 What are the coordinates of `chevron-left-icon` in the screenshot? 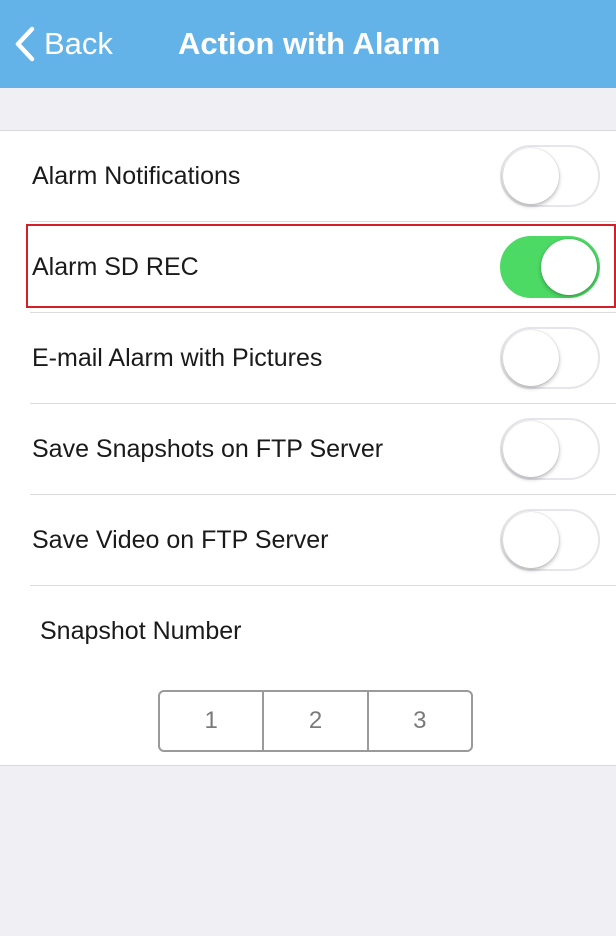 It's located at (25, 44).